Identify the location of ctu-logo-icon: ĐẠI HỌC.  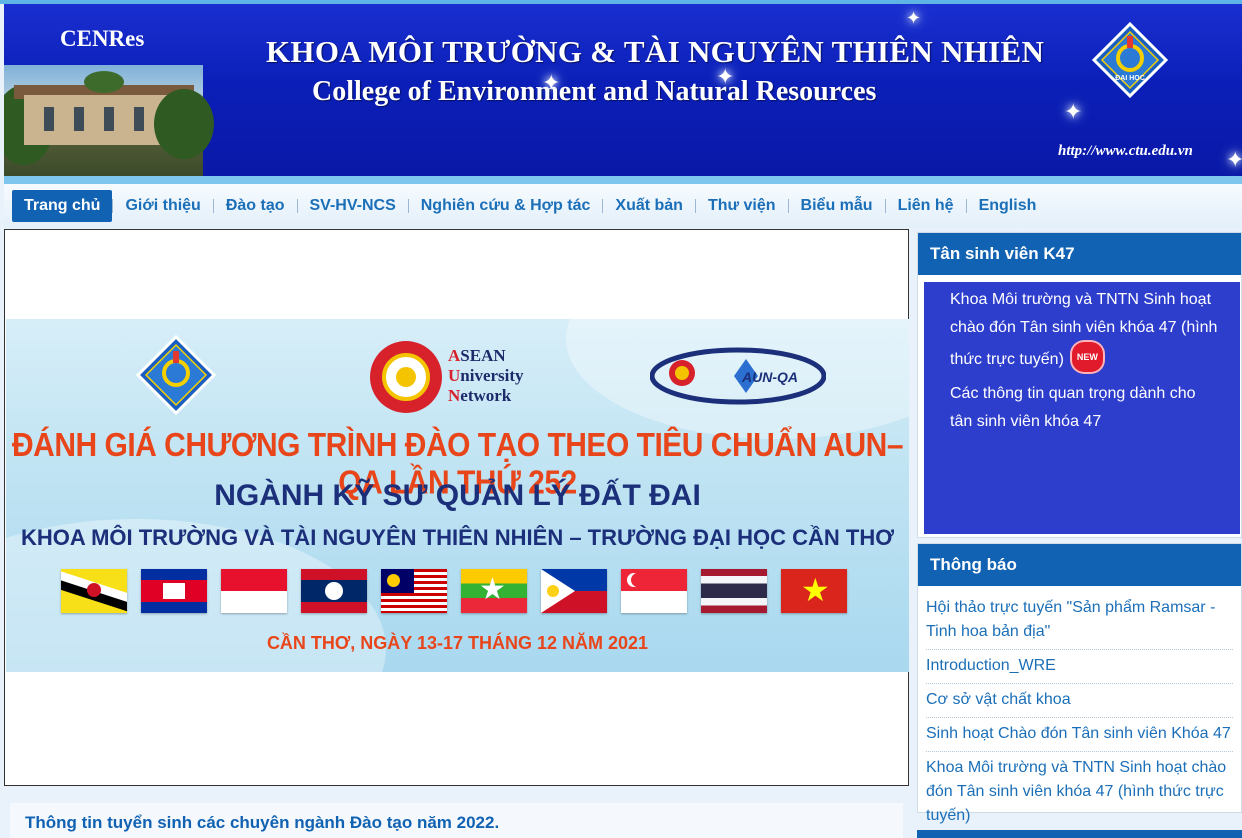
(1130, 60).